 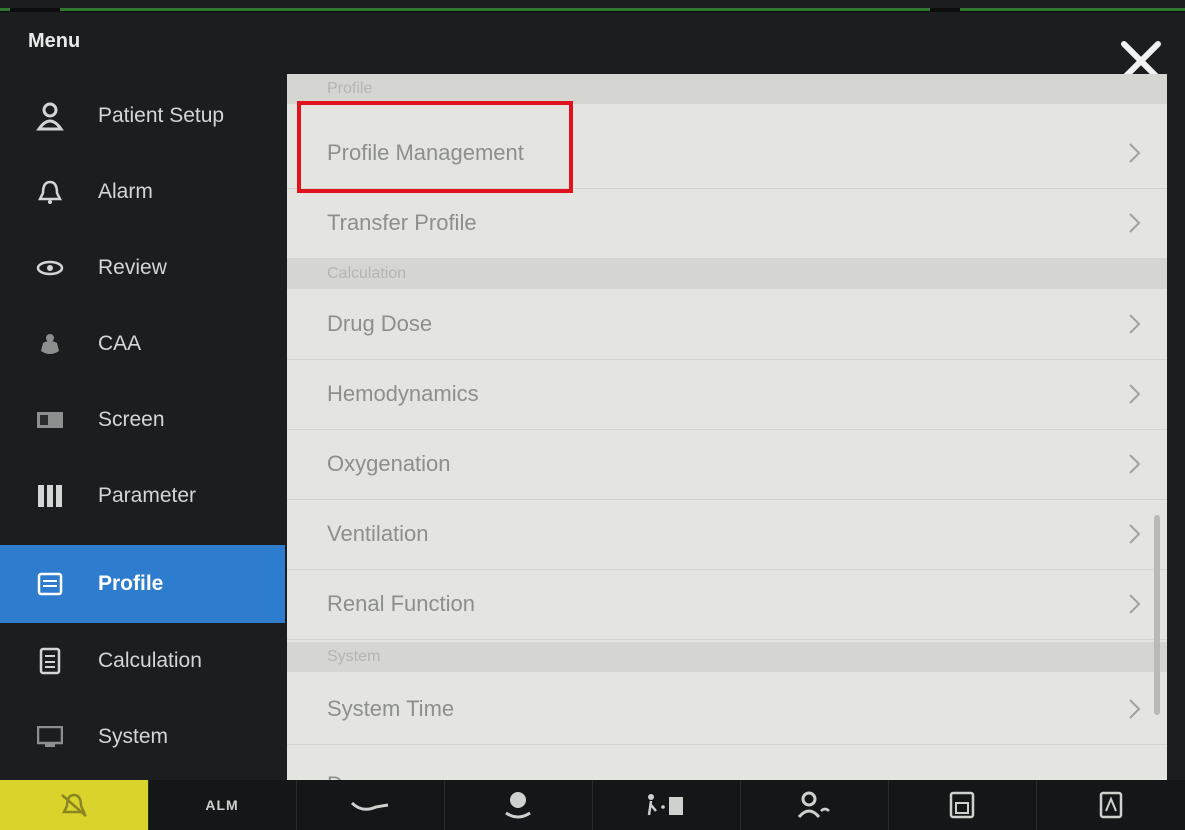 What do you see at coordinates (131, 583) in the screenshot?
I see `sidebar-item-label: Profile` at bounding box center [131, 583].